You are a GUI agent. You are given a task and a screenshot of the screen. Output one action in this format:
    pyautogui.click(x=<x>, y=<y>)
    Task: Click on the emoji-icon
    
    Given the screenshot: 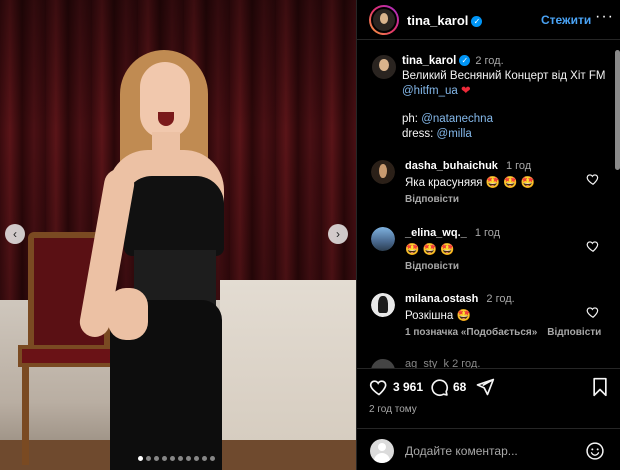 What is the action you would take?
    pyautogui.click(x=595, y=451)
    